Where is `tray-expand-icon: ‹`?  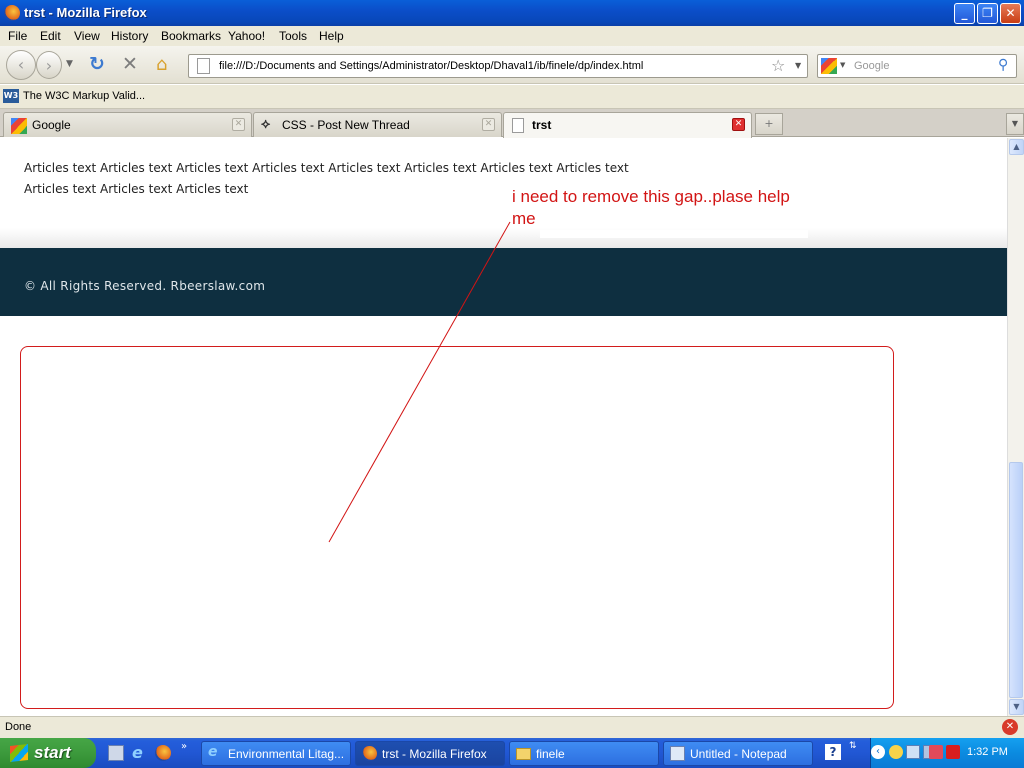 tray-expand-icon: ‹ is located at coordinates (878, 752).